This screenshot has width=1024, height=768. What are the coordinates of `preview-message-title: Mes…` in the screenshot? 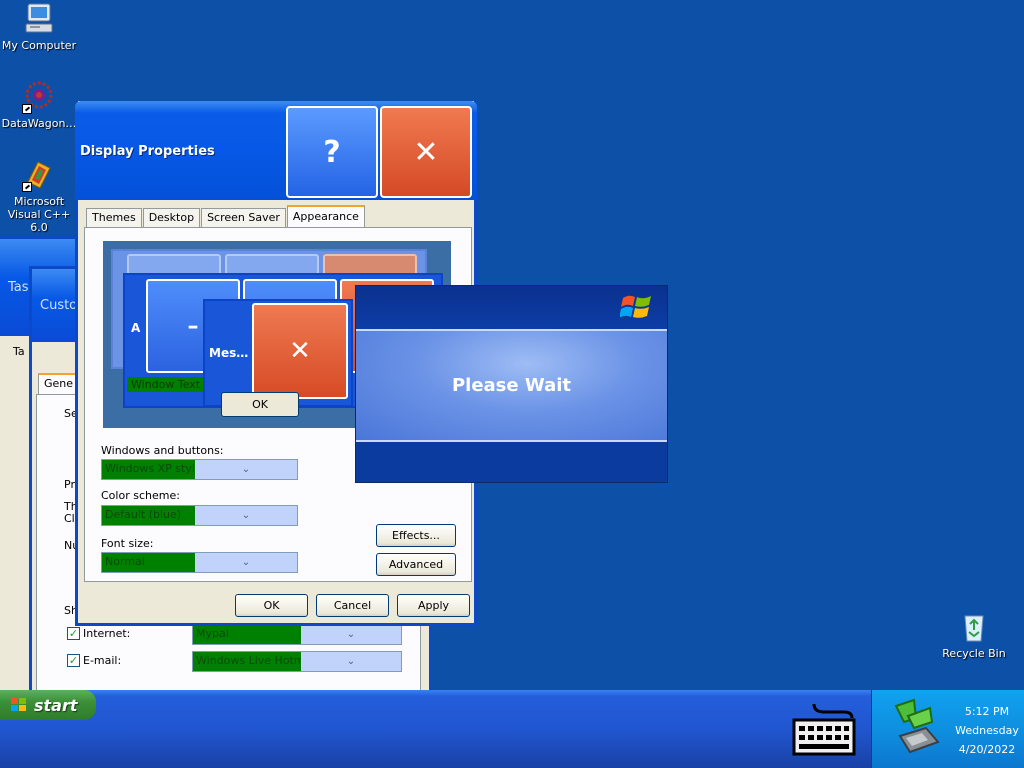 It's located at (229, 353).